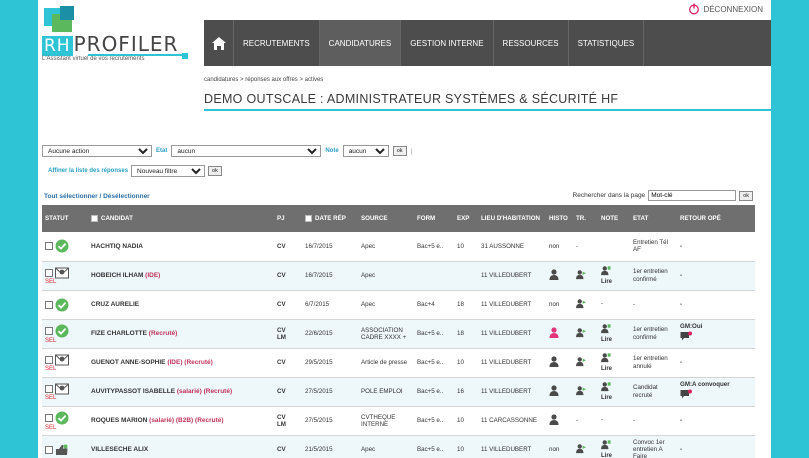 This screenshot has width=809, height=458. What do you see at coordinates (434, 276) in the screenshot?
I see `form-cell` at bounding box center [434, 276].